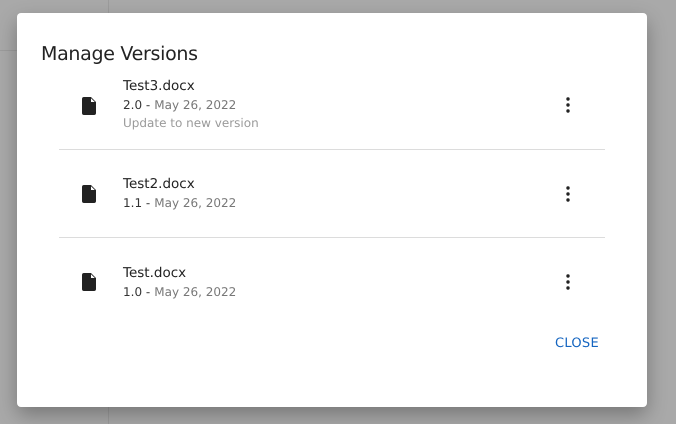 The width and height of the screenshot is (676, 424). What do you see at coordinates (155, 273) in the screenshot?
I see `file-name: Test.docx` at bounding box center [155, 273].